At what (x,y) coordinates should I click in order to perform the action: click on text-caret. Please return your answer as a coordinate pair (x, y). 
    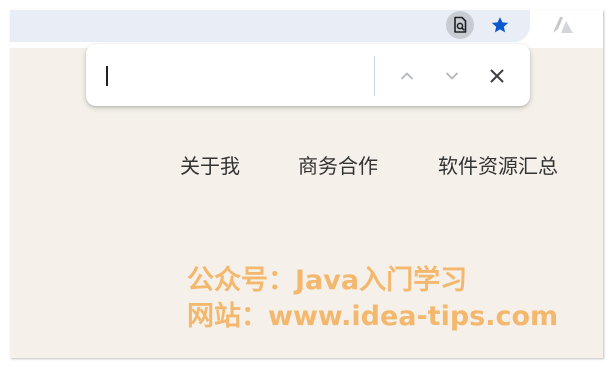
    Looking at the image, I should click on (107, 76).